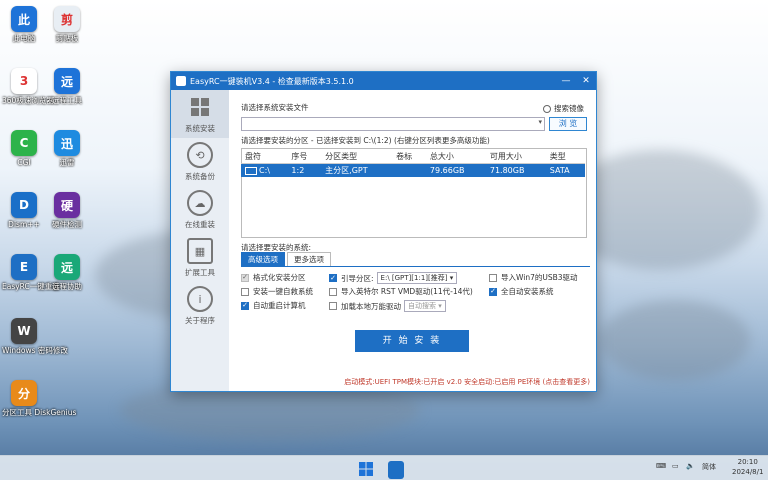  Describe the element at coordinates (200, 258) in the screenshot. I see `sidebar-item-tools: ▦ 扩展工具` at that location.